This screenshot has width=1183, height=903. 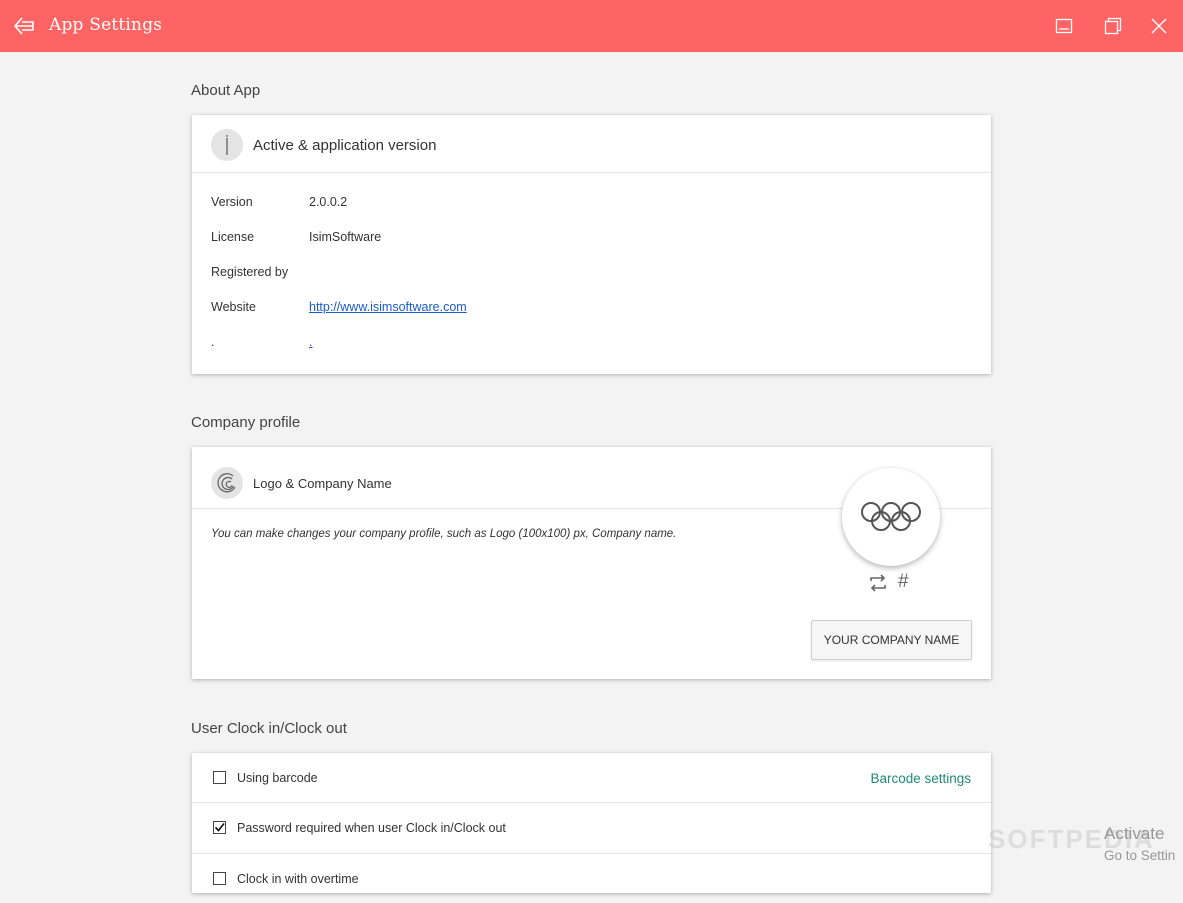 What do you see at coordinates (591, 144) in the screenshot?
I see `about-card-header: Active & application version` at bounding box center [591, 144].